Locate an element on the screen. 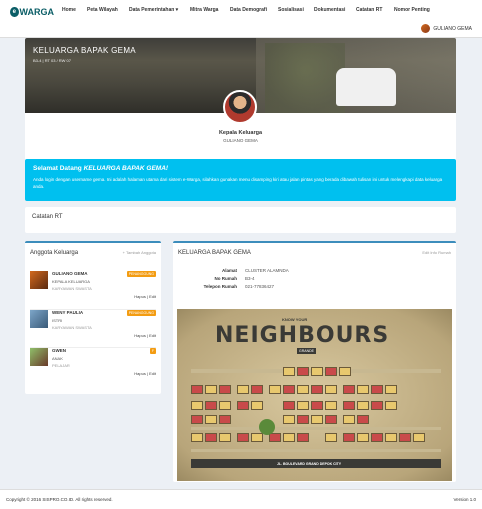 Image resolution: width=482 pixels, height=509 pixels. app-logo: e WARGA is located at coordinates (32, 11).